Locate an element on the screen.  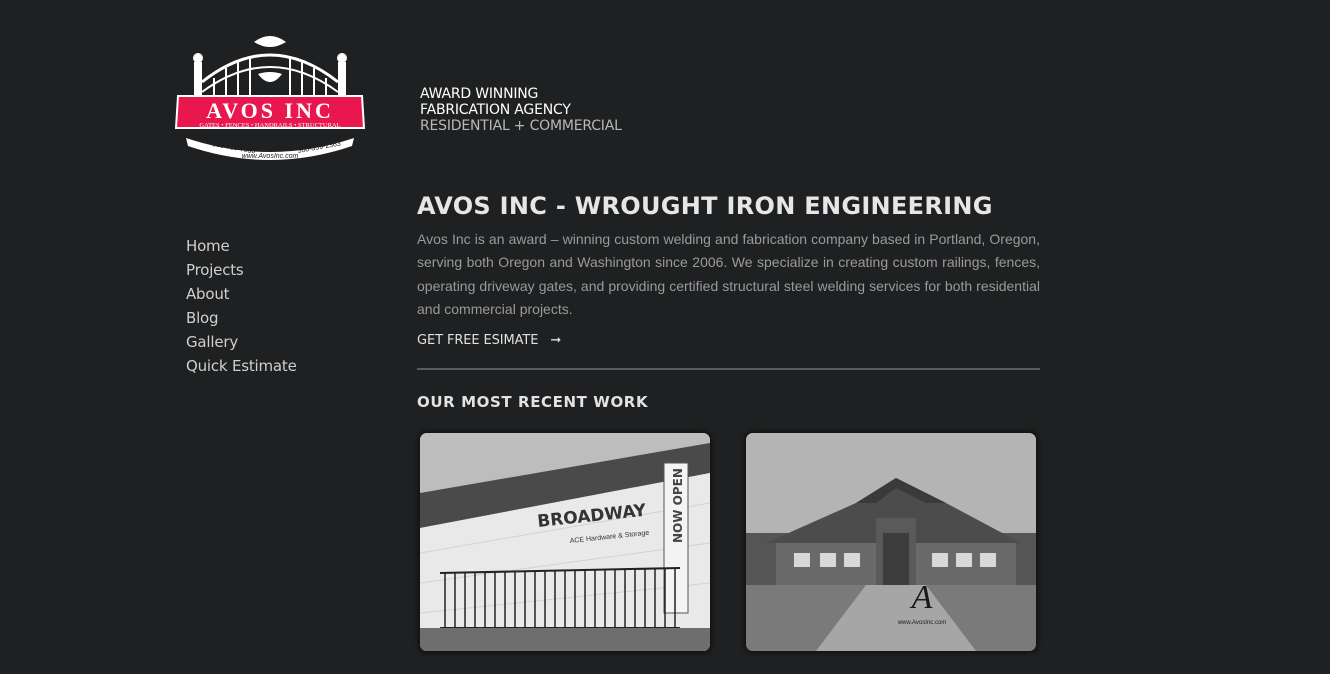
svg-text: A is located at coordinates (921, 597).